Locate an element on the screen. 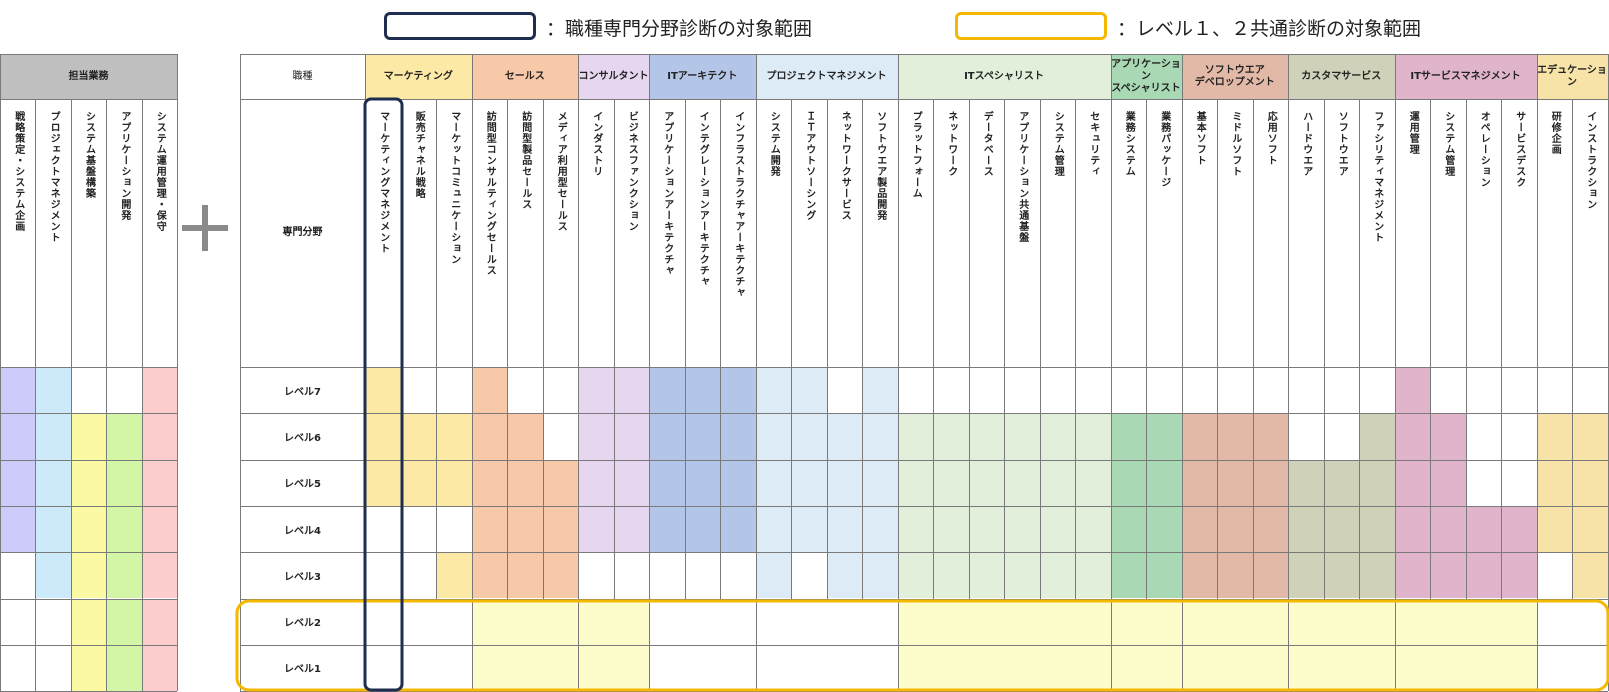 This screenshot has height=692, width=1609. level-label: レベル4 is located at coordinates (302, 531).